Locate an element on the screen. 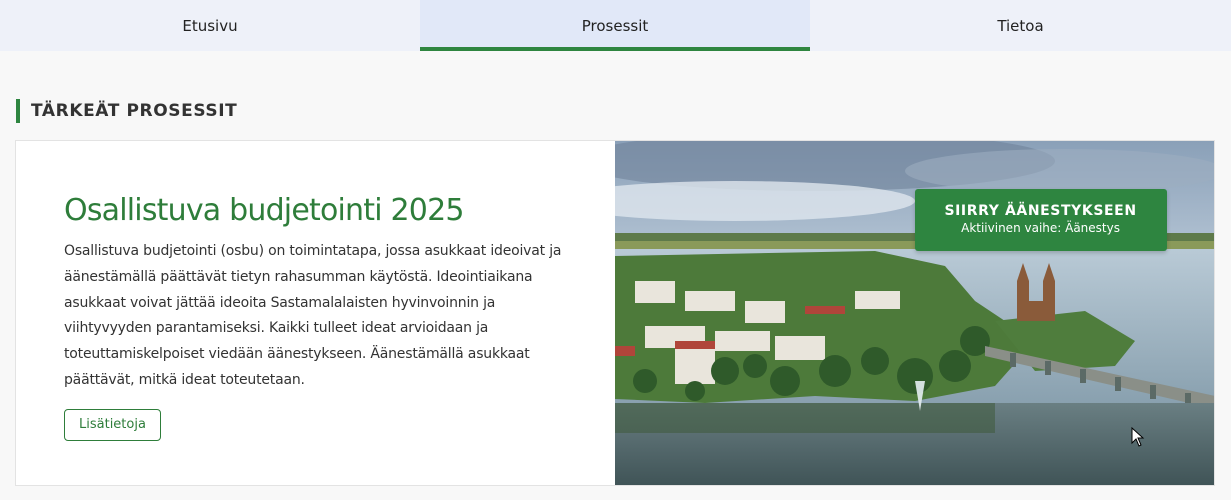 This screenshot has height=500, width=1231. vote-button-label: SIIRRY ÄÄNESTYKSEEN is located at coordinates (1040, 211).